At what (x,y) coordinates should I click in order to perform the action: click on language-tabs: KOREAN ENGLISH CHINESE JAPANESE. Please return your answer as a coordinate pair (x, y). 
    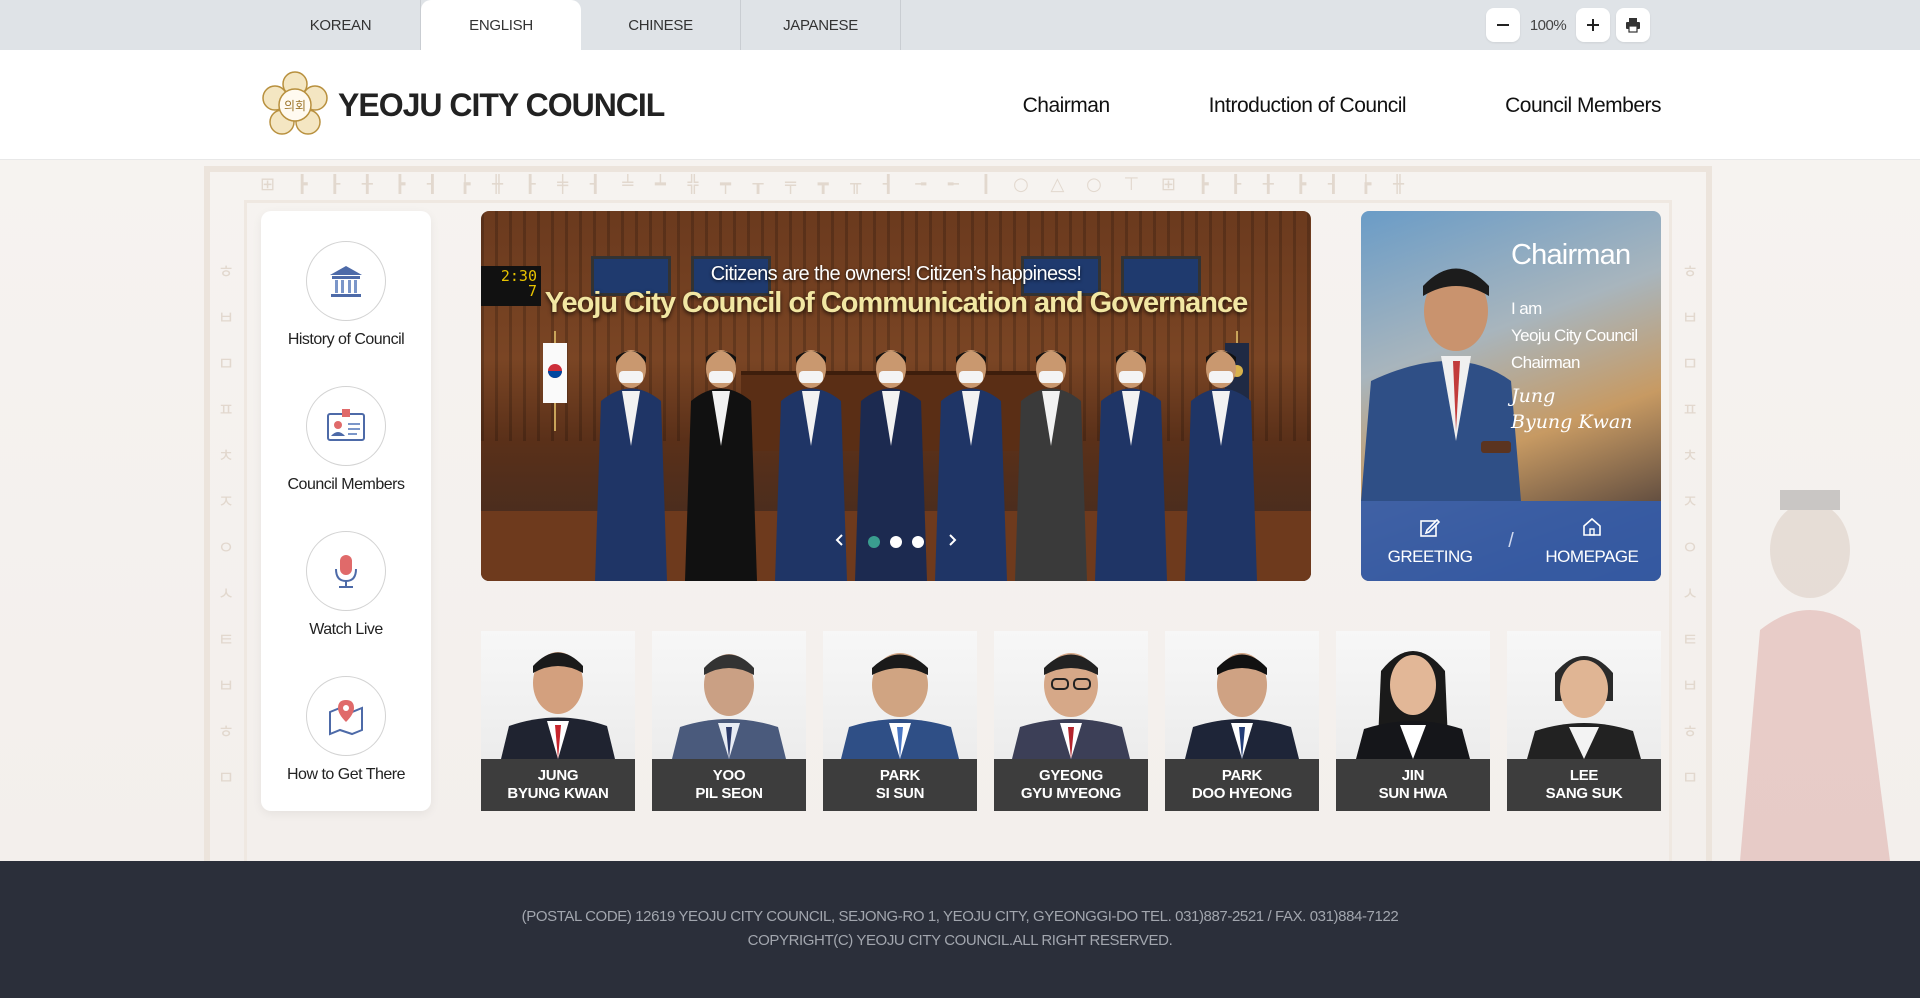
    Looking at the image, I should click on (581, 25).